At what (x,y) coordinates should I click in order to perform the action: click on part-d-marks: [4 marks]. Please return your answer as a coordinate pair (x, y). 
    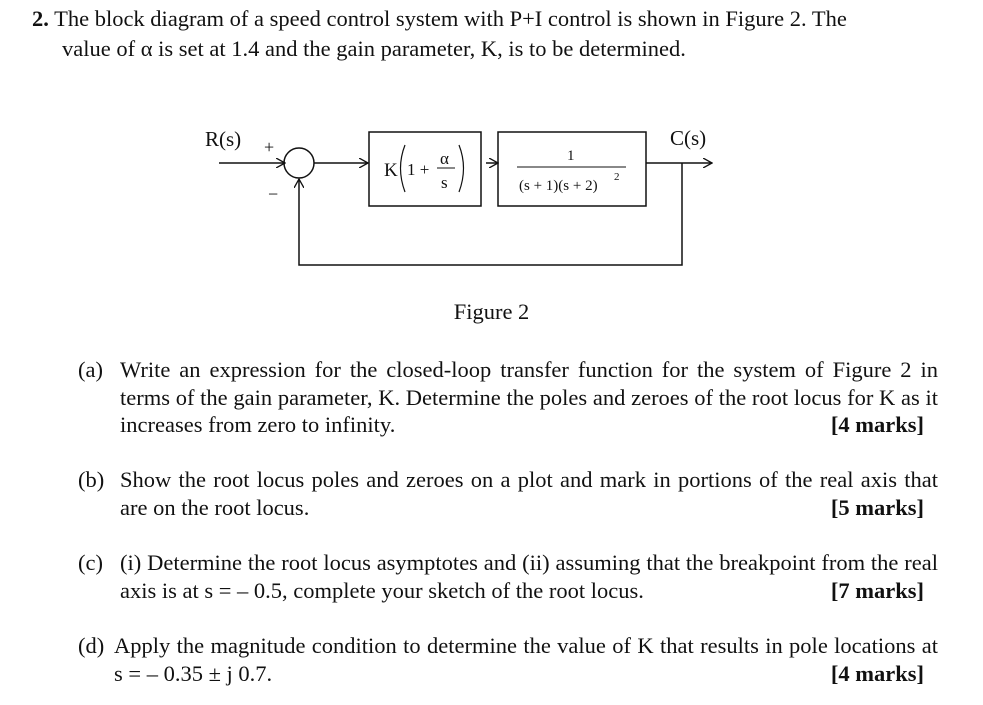
    Looking at the image, I should click on (877, 673).